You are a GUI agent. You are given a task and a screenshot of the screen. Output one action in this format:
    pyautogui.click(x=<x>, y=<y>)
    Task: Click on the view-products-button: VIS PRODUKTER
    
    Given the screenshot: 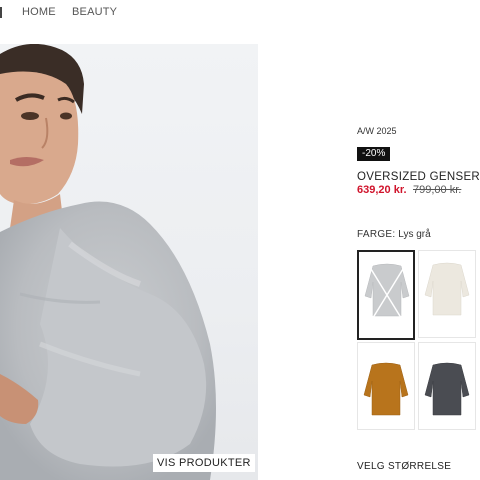 What is the action you would take?
    pyautogui.click(x=204, y=463)
    